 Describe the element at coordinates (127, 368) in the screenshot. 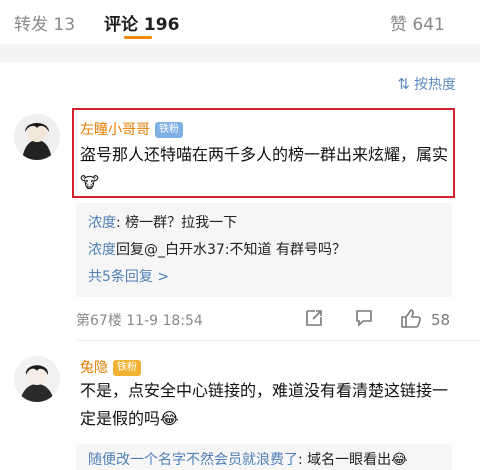

I see `fan-badge: 铁粉` at that location.